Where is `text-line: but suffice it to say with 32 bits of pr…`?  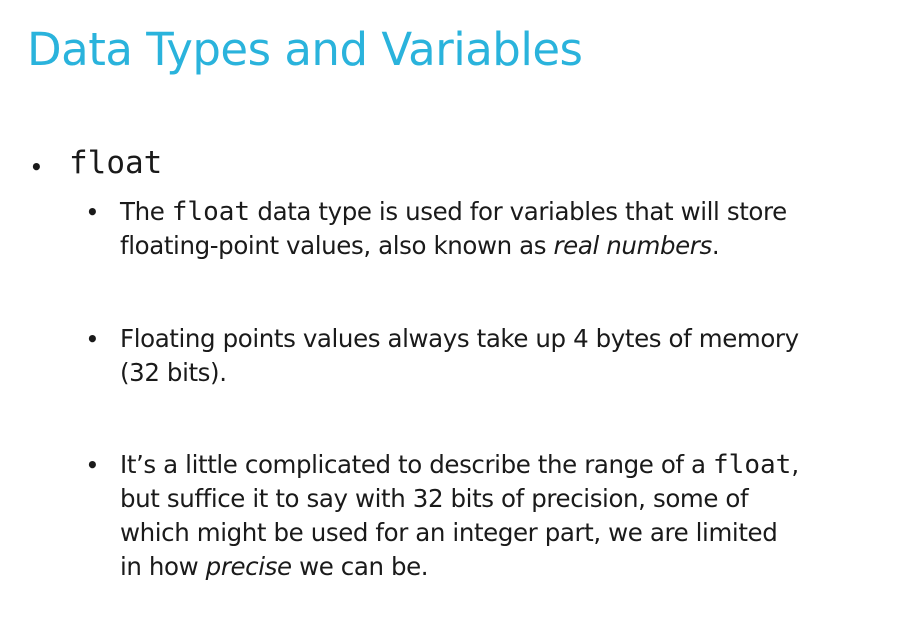
text-line: but suffice it to say with 32 bits of pr… is located at coordinates (434, 498).